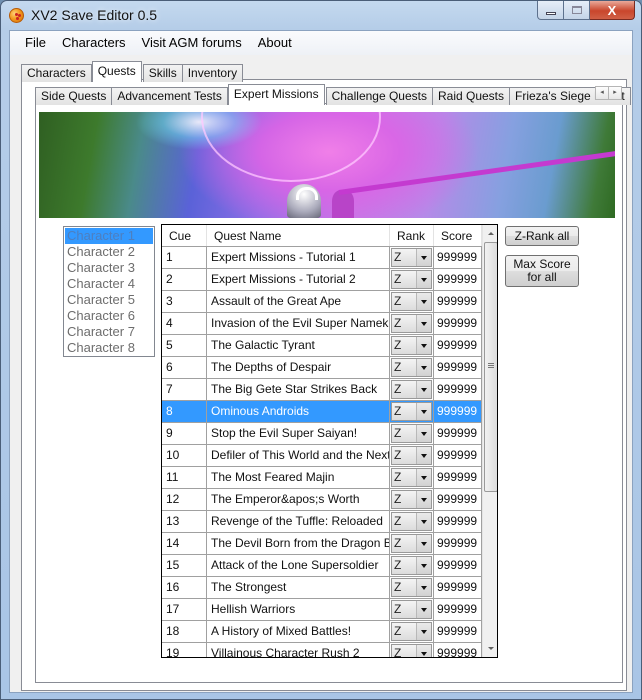  Describe the element at coordinates (322, 588) in the screenshot. I see `table-row: 16 The Strongest Z 999999` at that location.